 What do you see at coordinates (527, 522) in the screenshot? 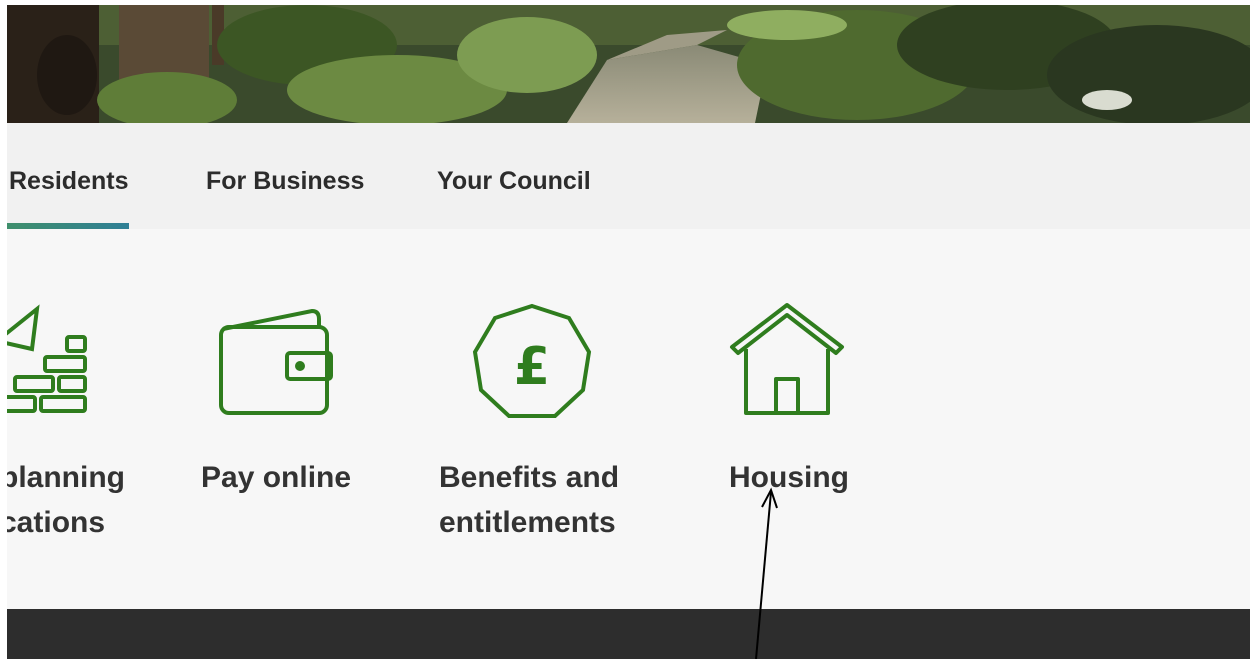
I see `service-label-benefits-line2: entitlements` at bounding box center [527, 522].